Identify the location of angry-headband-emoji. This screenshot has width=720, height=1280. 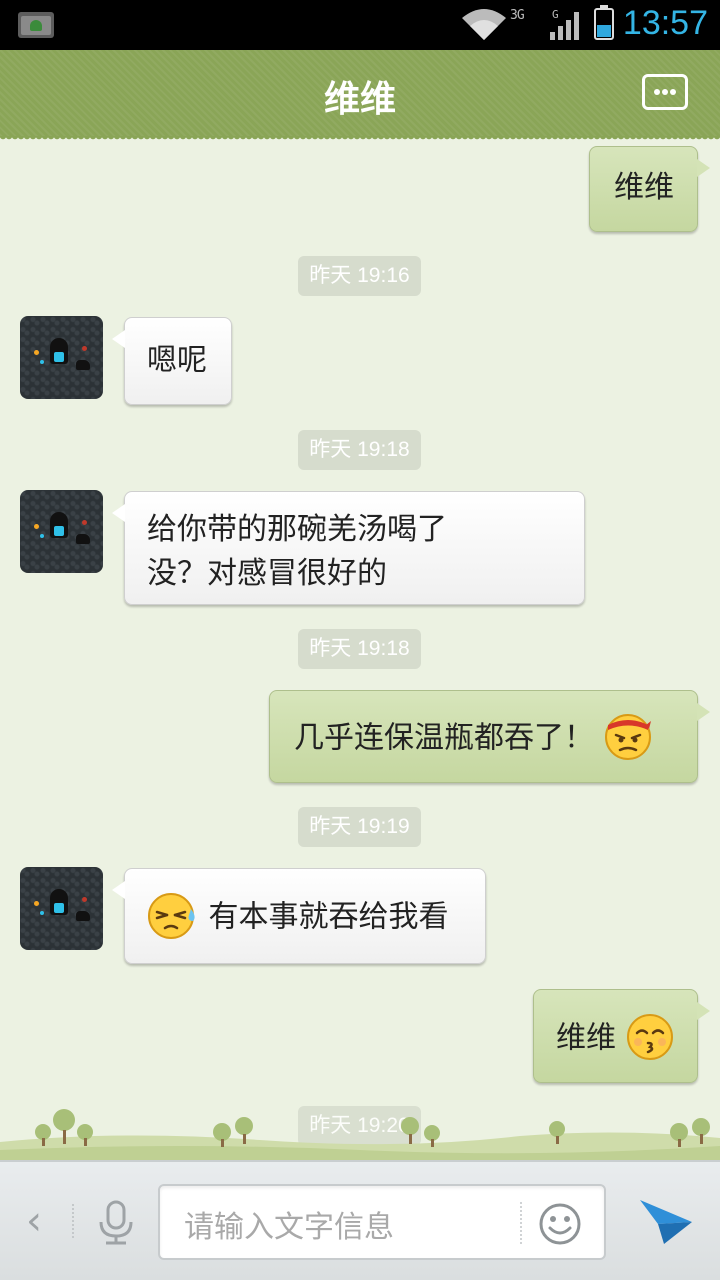
(627, 737).